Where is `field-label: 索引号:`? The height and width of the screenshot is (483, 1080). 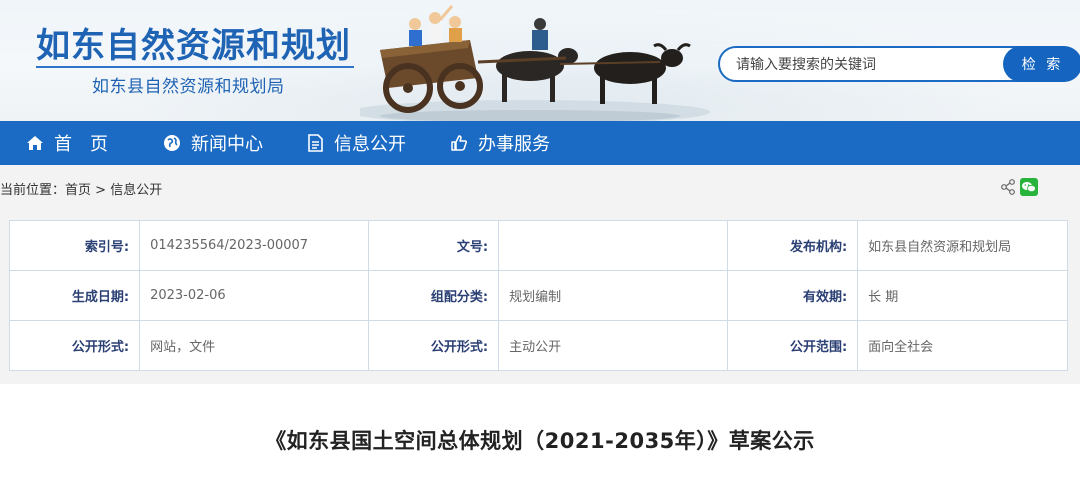
field-label: 索引号: is located at coordinates (74, 245).